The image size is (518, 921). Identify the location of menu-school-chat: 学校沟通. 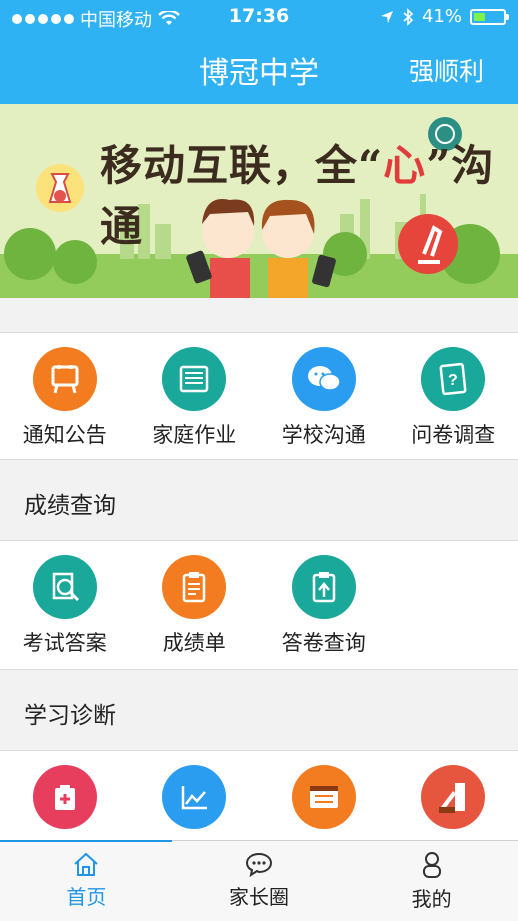
(324, 396).